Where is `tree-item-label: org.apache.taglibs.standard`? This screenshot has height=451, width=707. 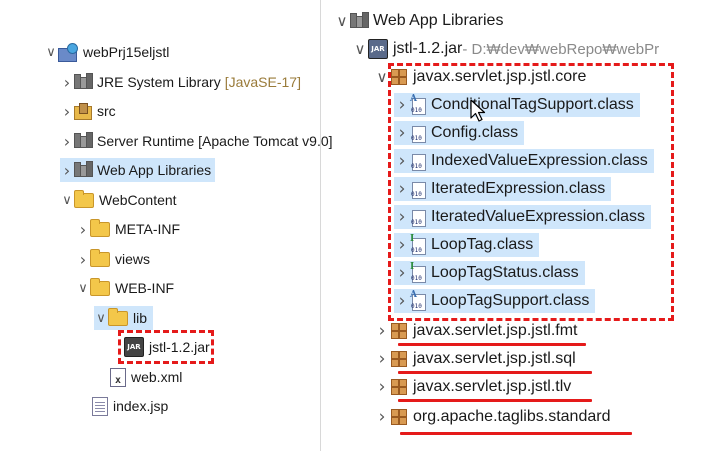 tree-item-label: org.apache.taglibs.standard is located at coordinates (512, 416).